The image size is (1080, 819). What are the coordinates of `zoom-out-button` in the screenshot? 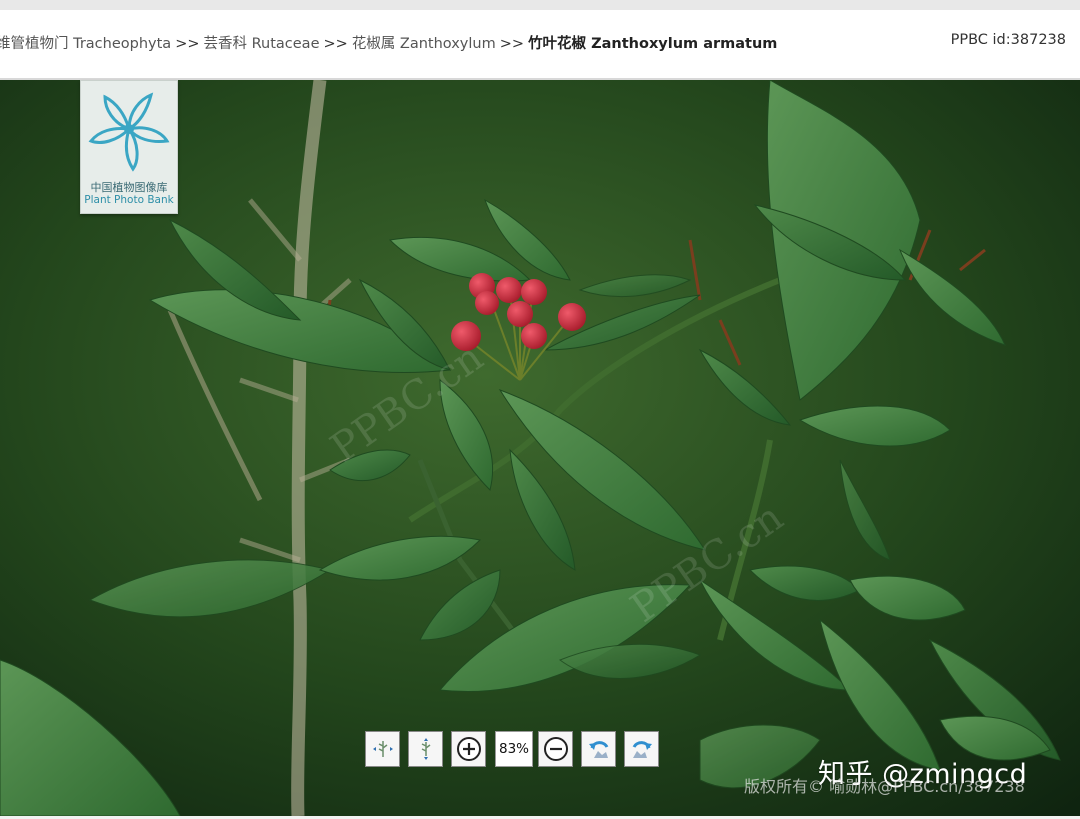 It's located at (555, 749).